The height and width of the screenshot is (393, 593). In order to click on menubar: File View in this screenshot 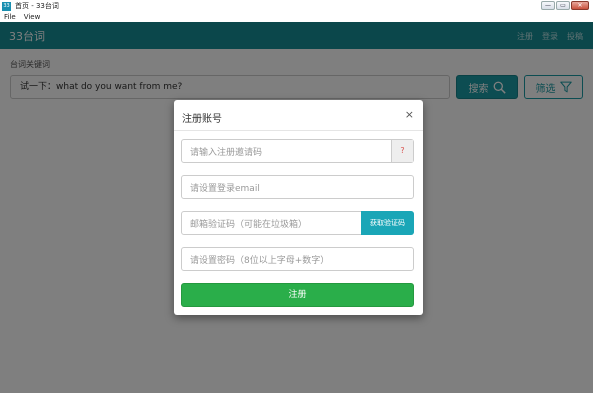, I will do `click(296, 17)`.